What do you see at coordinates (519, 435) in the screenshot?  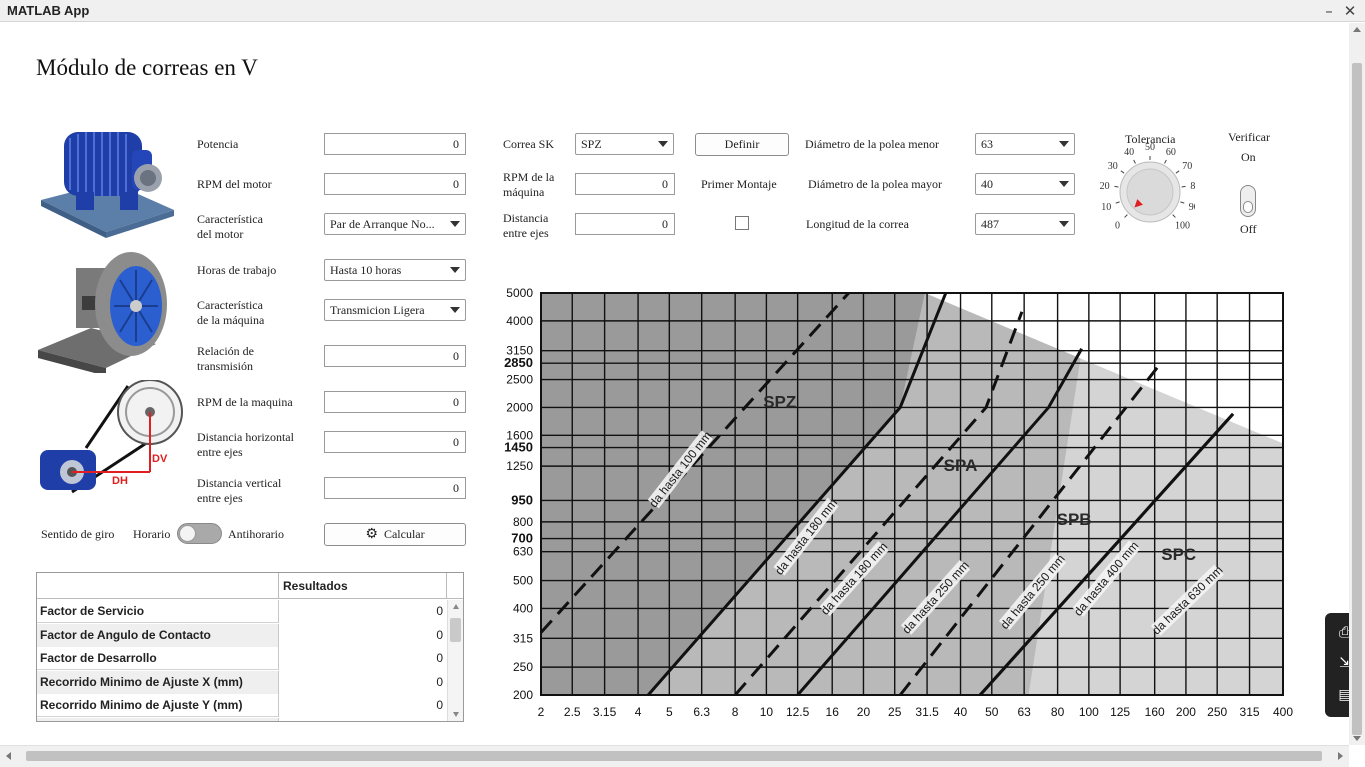 I see `y-tick-label: 1600` at bounding box center [519, 435].